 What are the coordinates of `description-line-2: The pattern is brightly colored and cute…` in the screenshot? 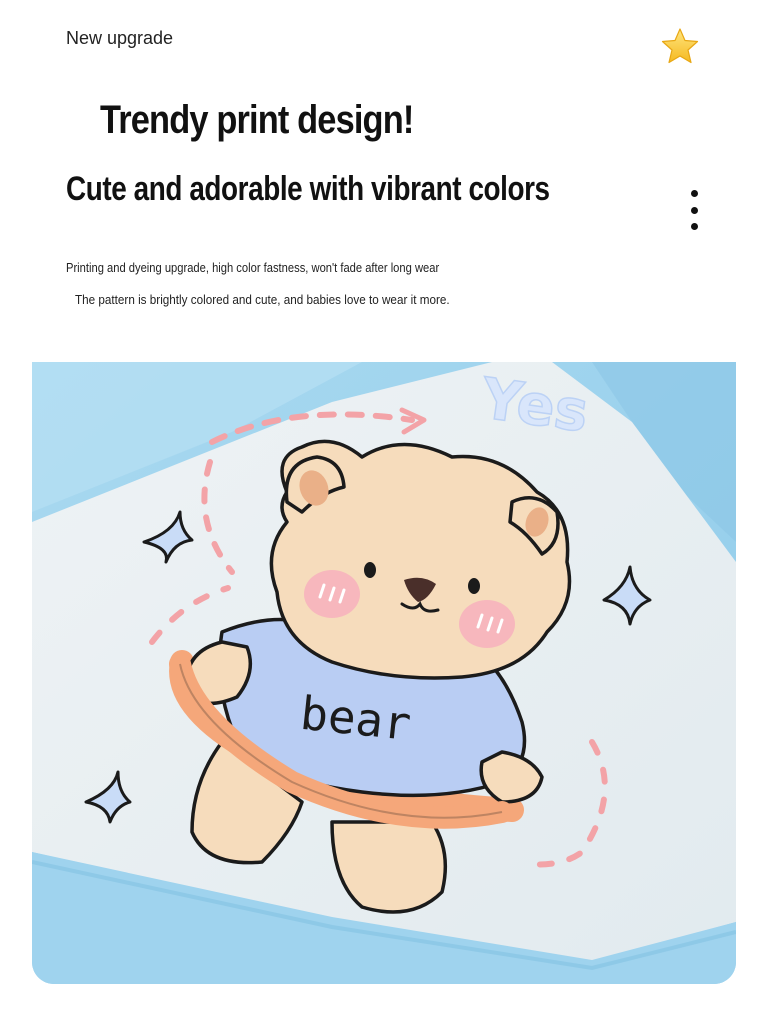 It's located at (262, 299).